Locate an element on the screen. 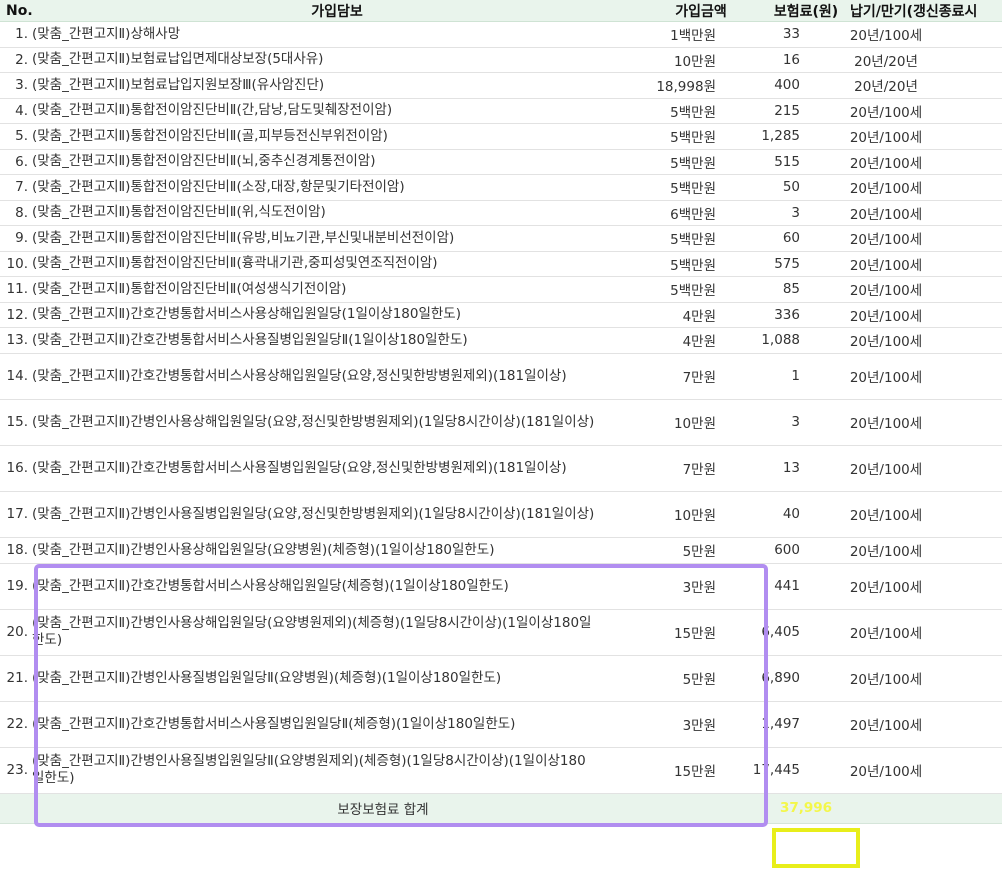 The height and width of the screenshot is (874, 1002). header-coverage: 가입담보 is located at coordinates (337, 11).